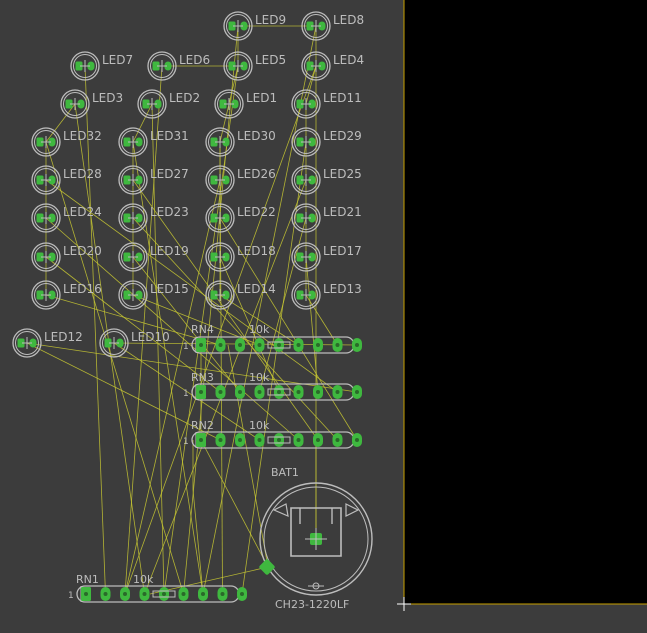 The image size is (647, 633). Describe the element at coordinates (272, 386) in the screenshot. I see `resistor-network-rn3: RN3 10k 1` at that location.